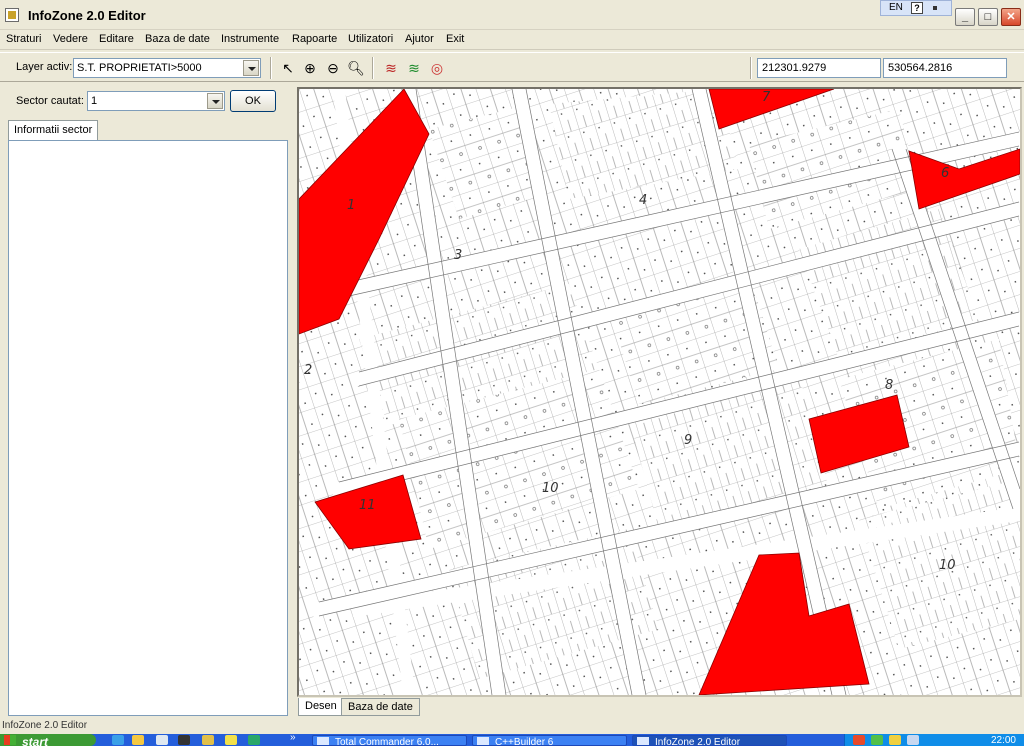 The image size is (1024, 746). What do you see at coordinates (419, 39) in the screenshot?
I see `menu-ajutor: Ajutor` at bounding box center [419, 39].